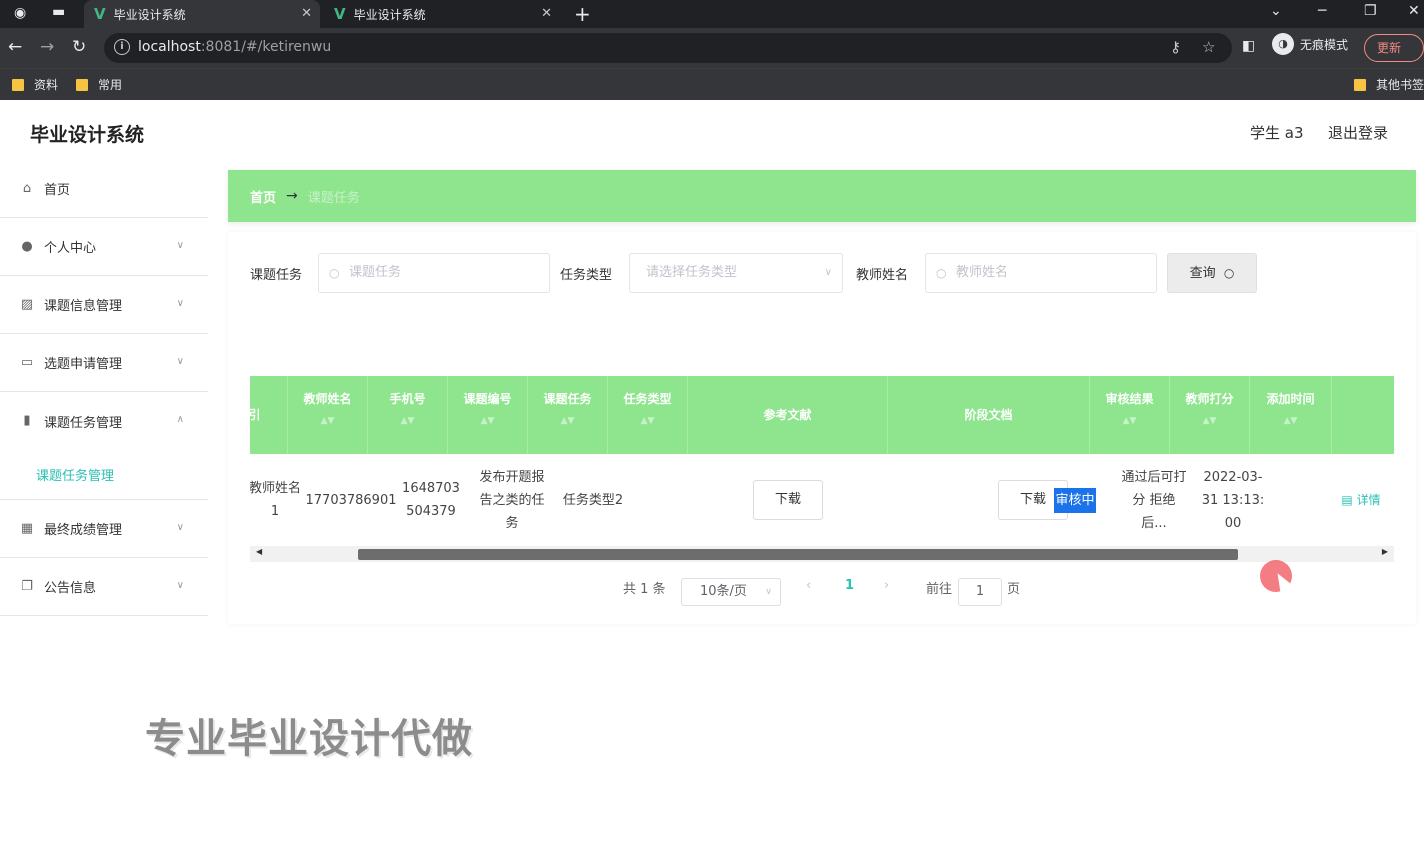 The height and width of the screenshot is (864, 1424). I want to click on vue-logo-icon: V, so click(340, 14).